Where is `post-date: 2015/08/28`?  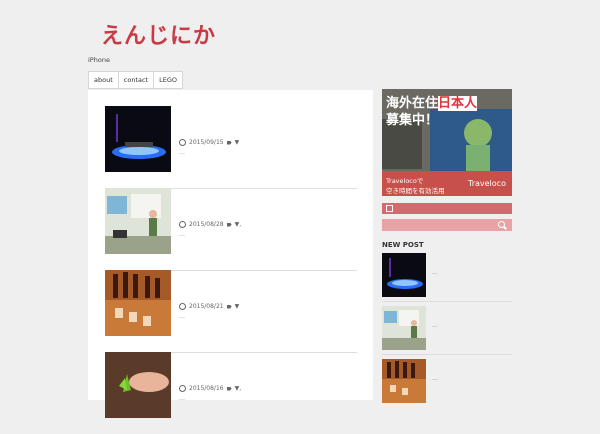 post-date: 2015/08/28 is located at coordinates (206, 224).